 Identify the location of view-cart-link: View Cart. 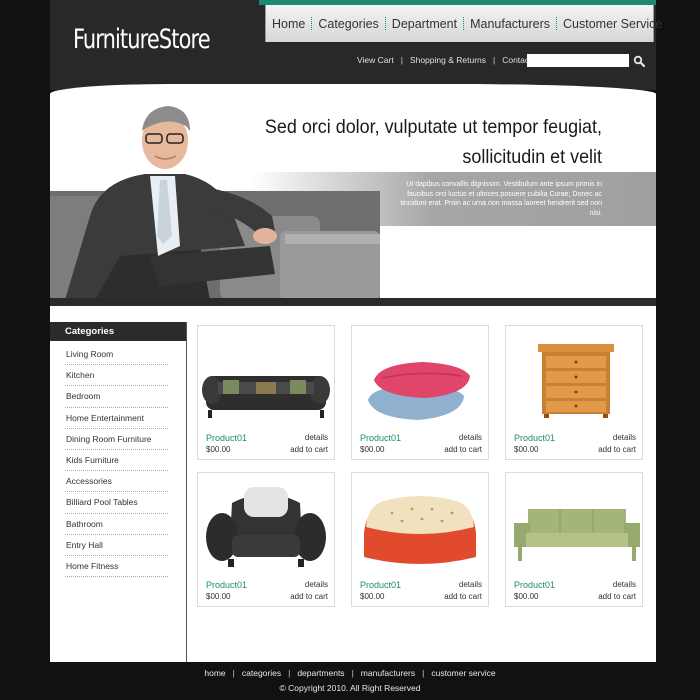
(375, 60).